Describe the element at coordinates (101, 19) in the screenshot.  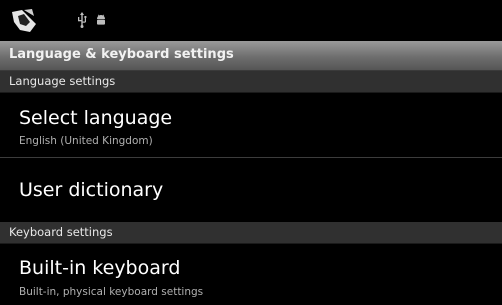
I see `android-icon` at that location.